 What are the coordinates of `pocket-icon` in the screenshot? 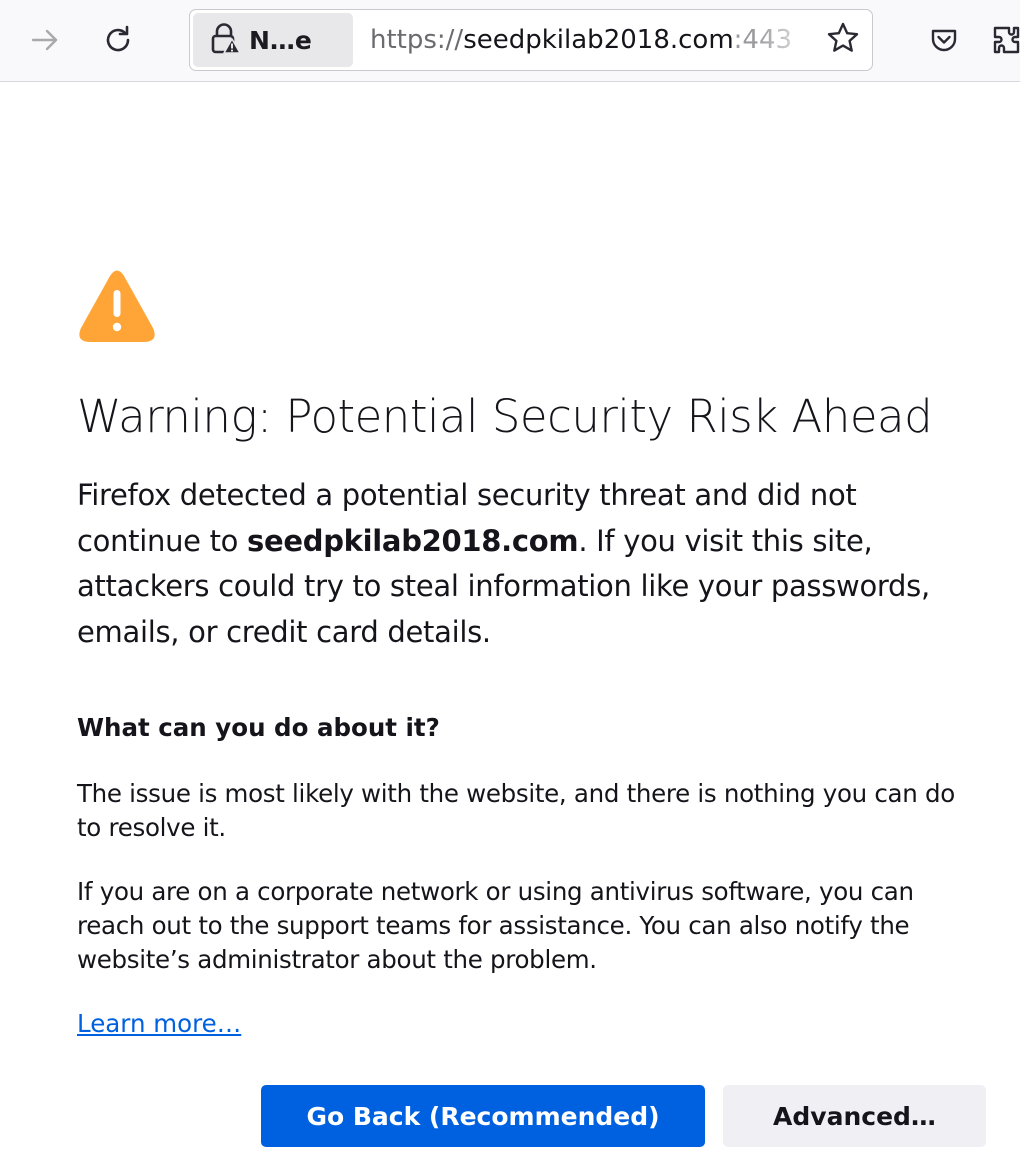 It's located at (944, 40).